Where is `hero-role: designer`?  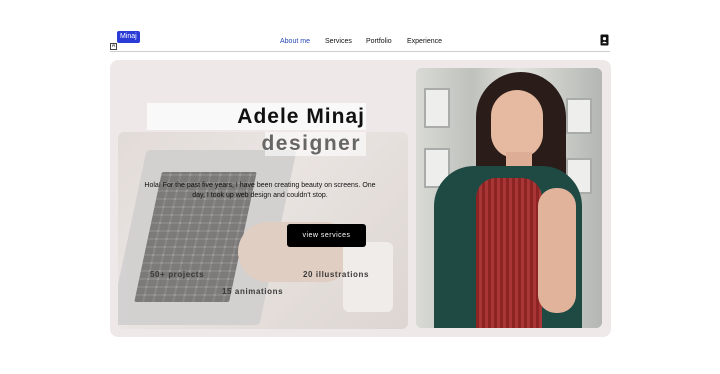
hero-role: designer is located at coordinates (311, 143).